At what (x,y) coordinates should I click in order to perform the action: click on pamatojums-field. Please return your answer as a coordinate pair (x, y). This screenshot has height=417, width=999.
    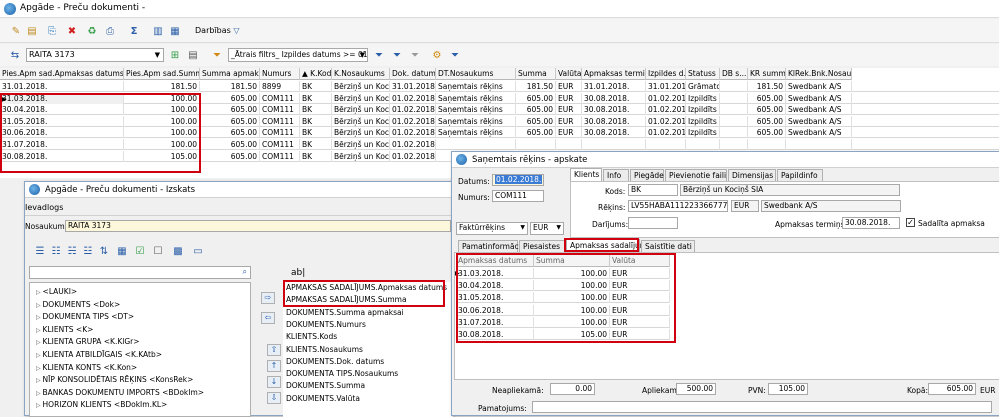
    Looking at the image, I should click on (762, 407).